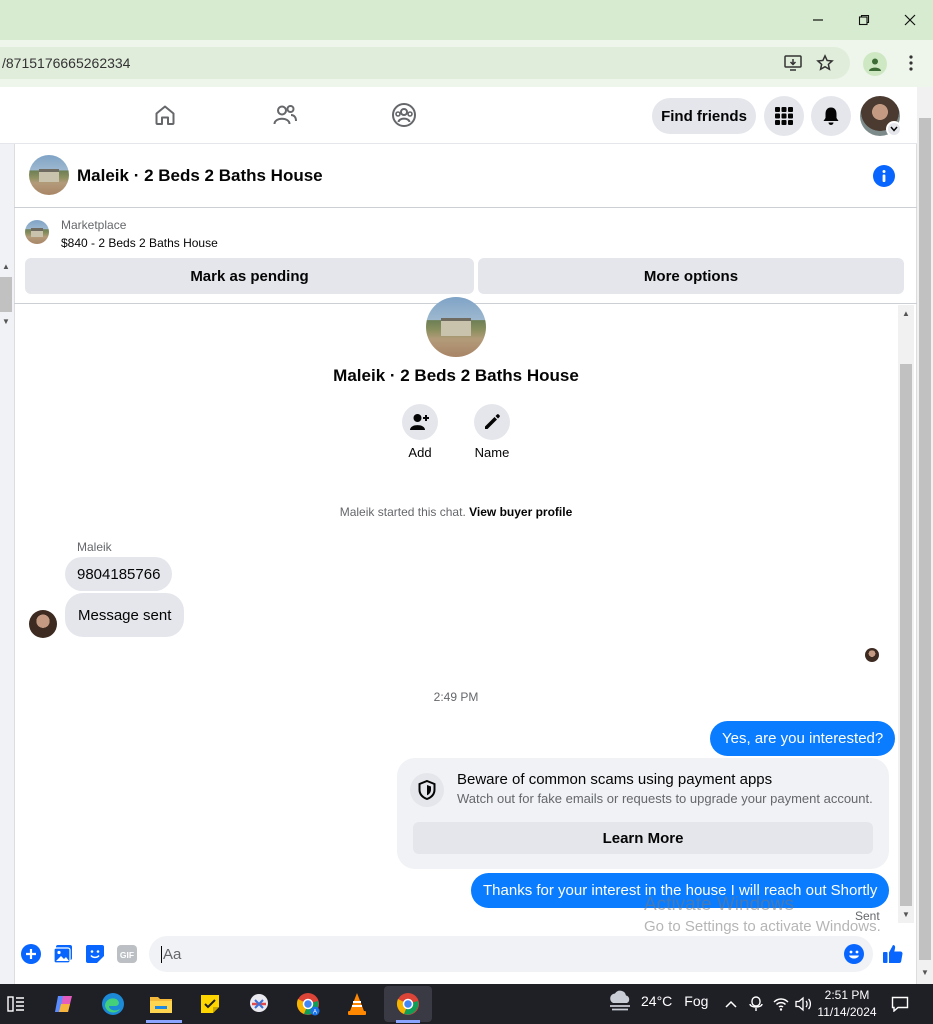 The height and width of the screenshot is (1024, 933). Describe the element at coordinates (511, 954) in the screenshot. I see `message-input: Aa` at that location.